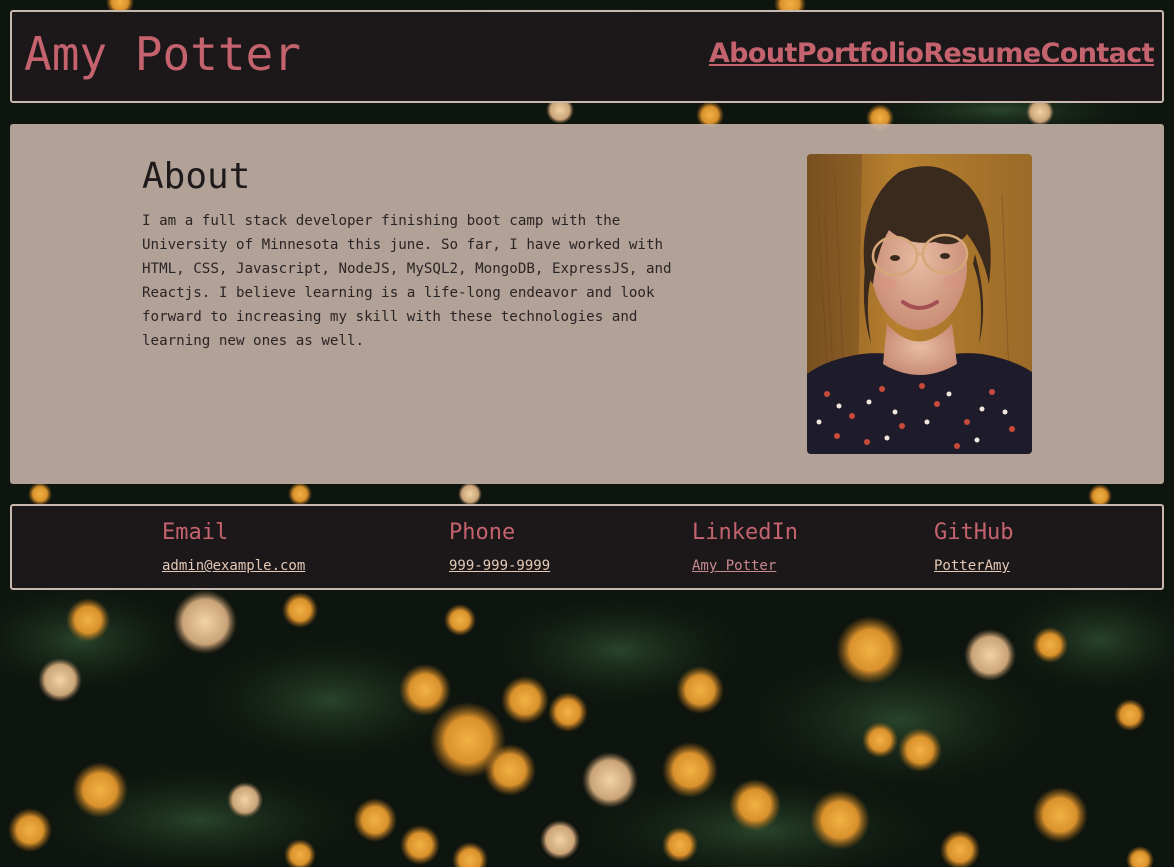 This screenshot has width=1174, height=867. Describe the element at coordinates (734, 566) in the screenshot. I see `linkedin-link: Amy Potter` at that location.